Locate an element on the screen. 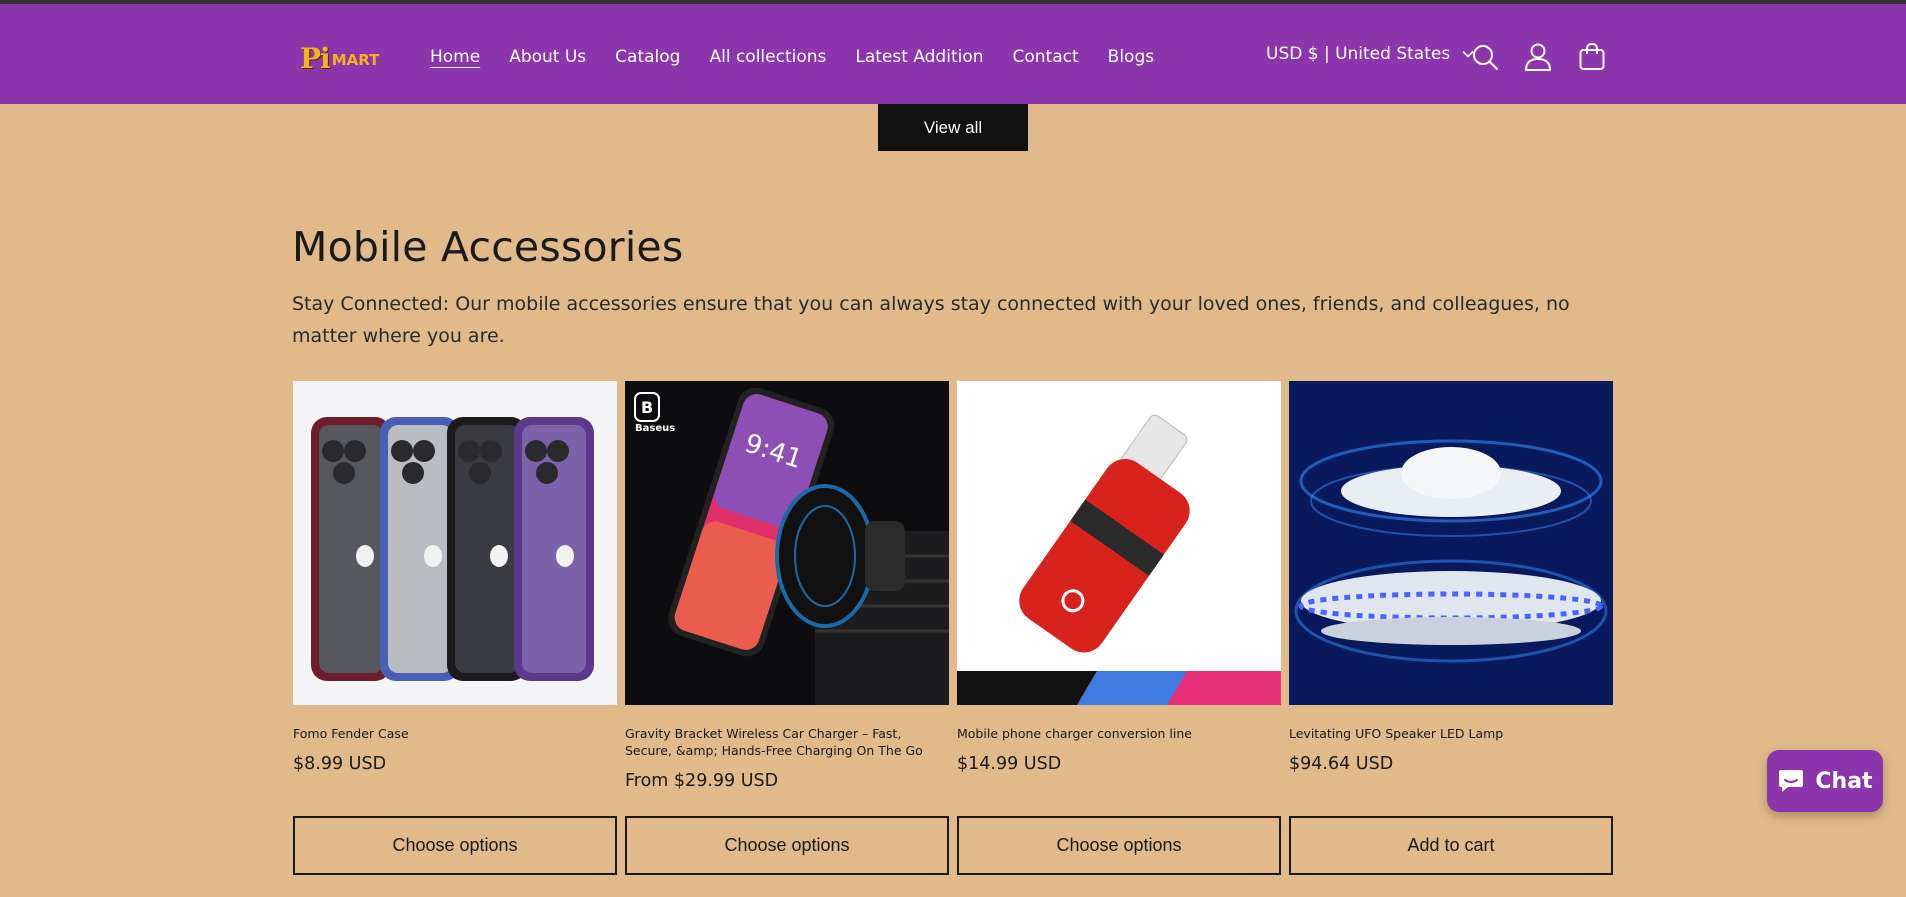  chat-button: Chat is located at coordinates (1825, 781).